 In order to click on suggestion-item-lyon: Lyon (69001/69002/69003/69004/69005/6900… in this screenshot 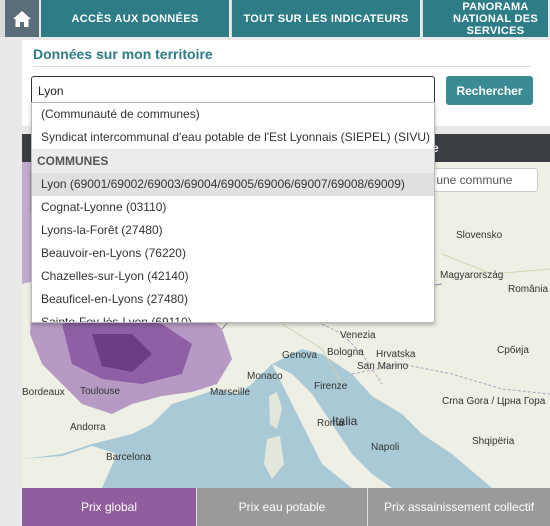, I will do `click(233, 184)`.